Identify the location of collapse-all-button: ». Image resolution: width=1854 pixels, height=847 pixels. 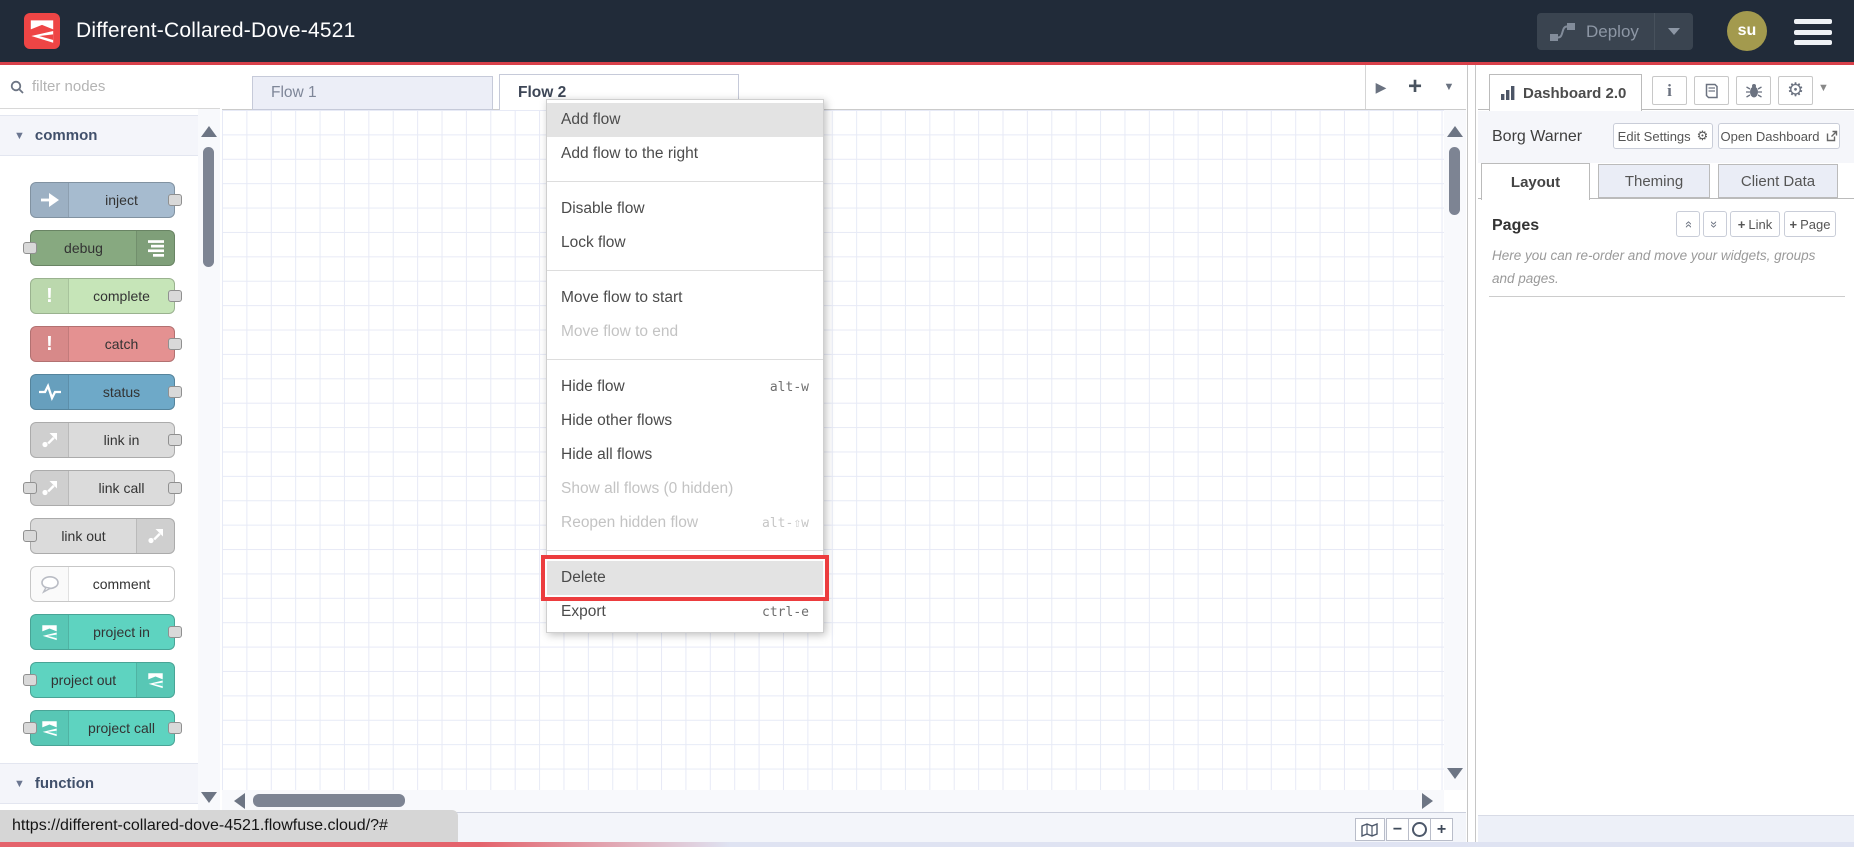
(1688, 224).